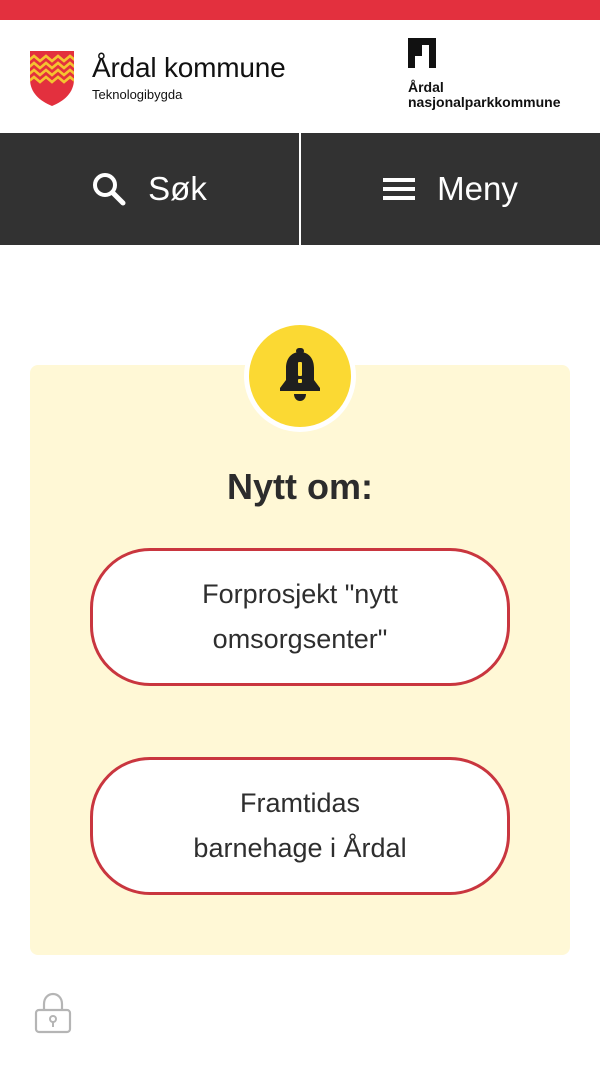 This screenshot has height=1065, width=600. I want to click on park-name-line2: nasjonalparkkommune, so click(484, 102).